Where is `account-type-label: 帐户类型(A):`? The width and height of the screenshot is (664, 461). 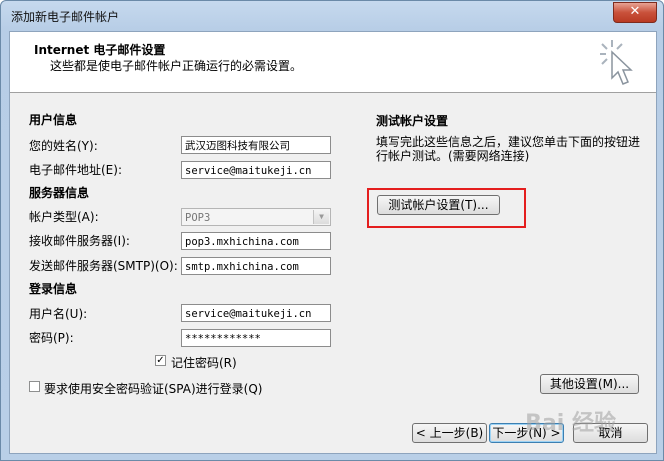 account-type-label: 帐户类型(A): is located at coordinates (64, 217).